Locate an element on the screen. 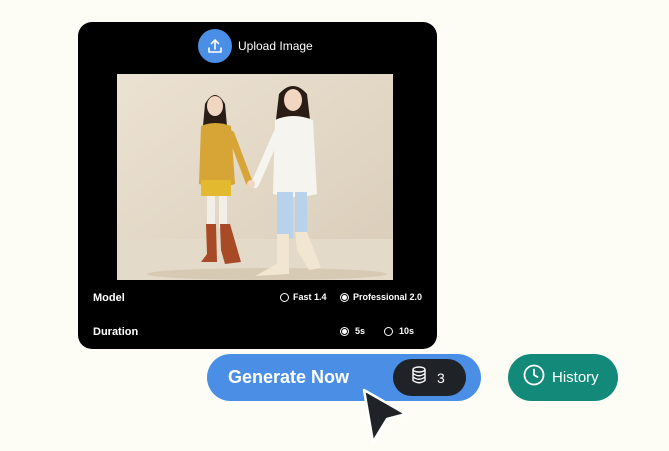 The width and height of the screenshot is (669, 451). model-label: Model is located at coordinates (109, 298).